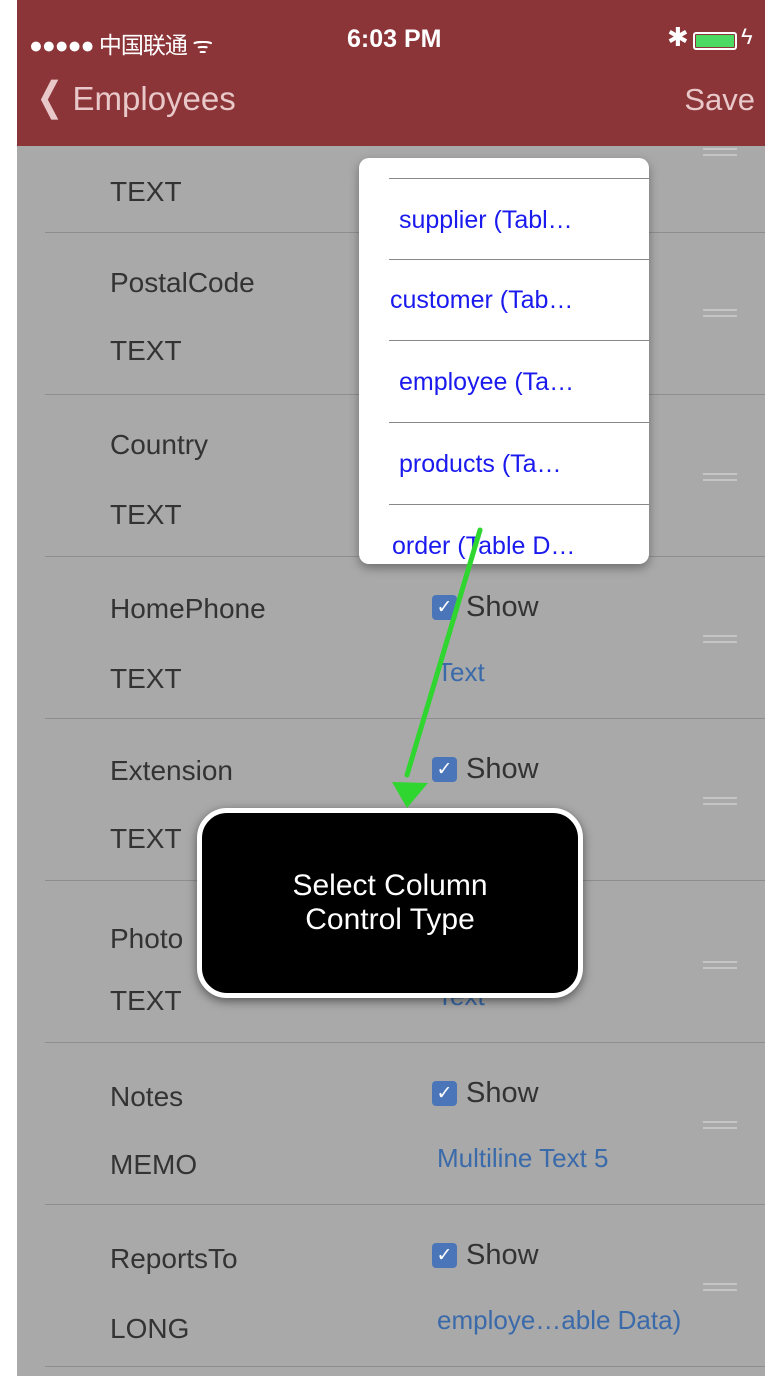 This screenshot has height=1376, width=781. What do you see at coordinates (437, 667) in the screenshot?
I see `annotation-arrow` at bounding box center [437, 667].